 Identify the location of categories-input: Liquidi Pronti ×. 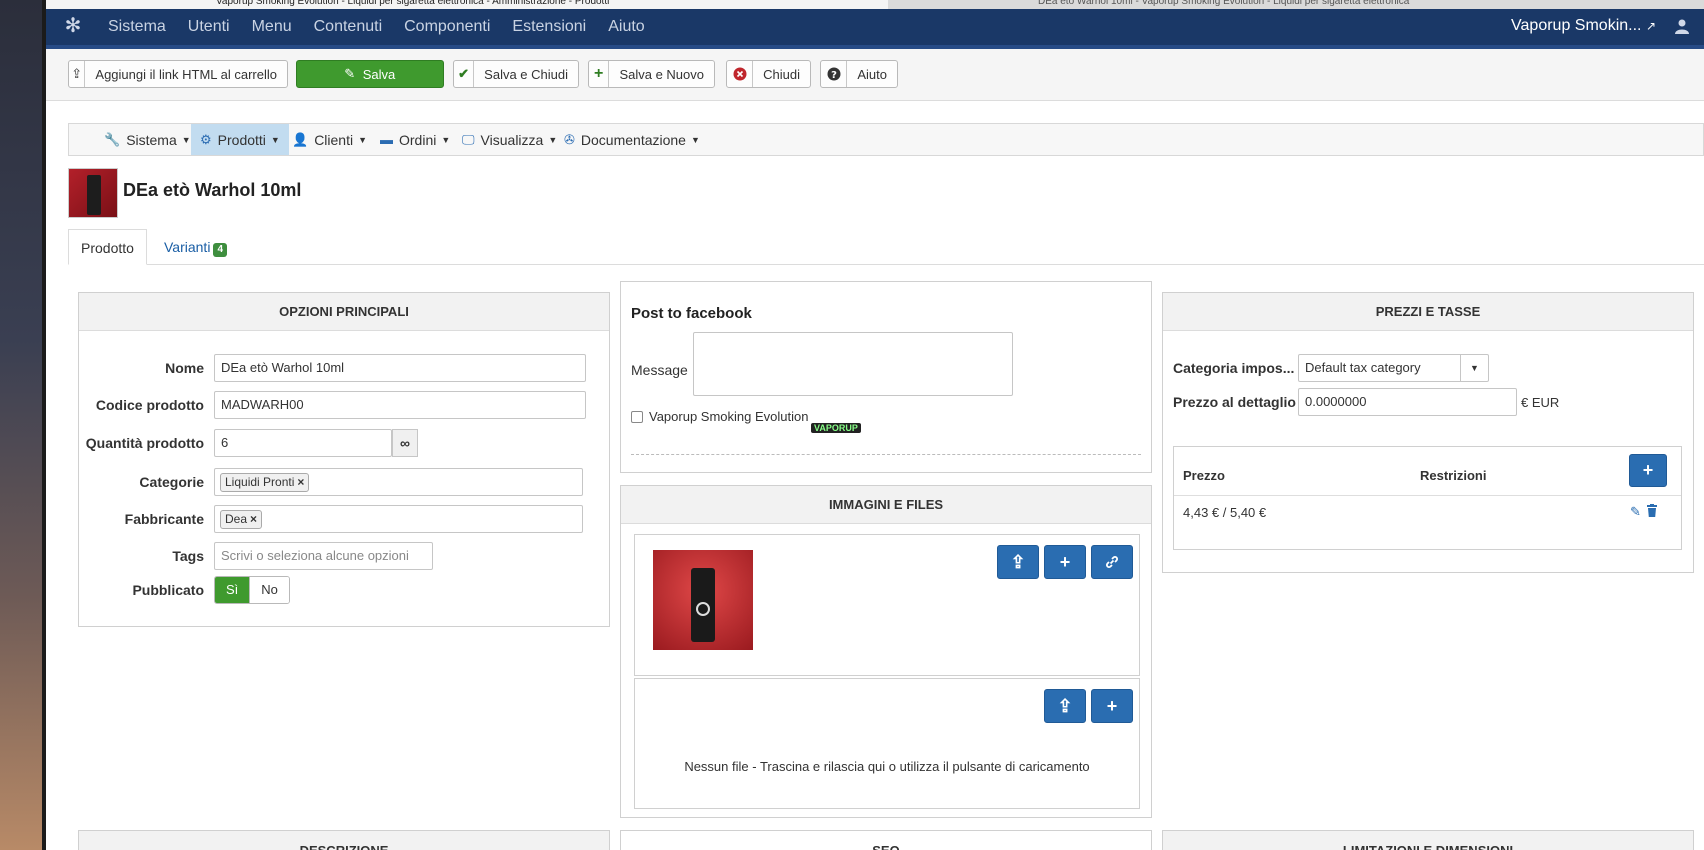
(398, 482).